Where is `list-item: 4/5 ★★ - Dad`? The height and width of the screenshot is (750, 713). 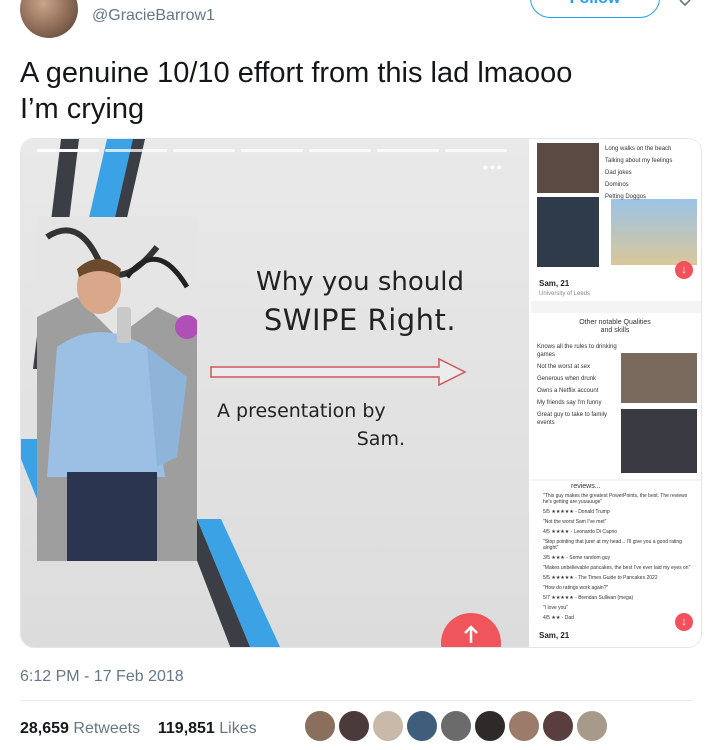
list-item: 4/5 ★★ - Dad is located at coordinates (558, 618).